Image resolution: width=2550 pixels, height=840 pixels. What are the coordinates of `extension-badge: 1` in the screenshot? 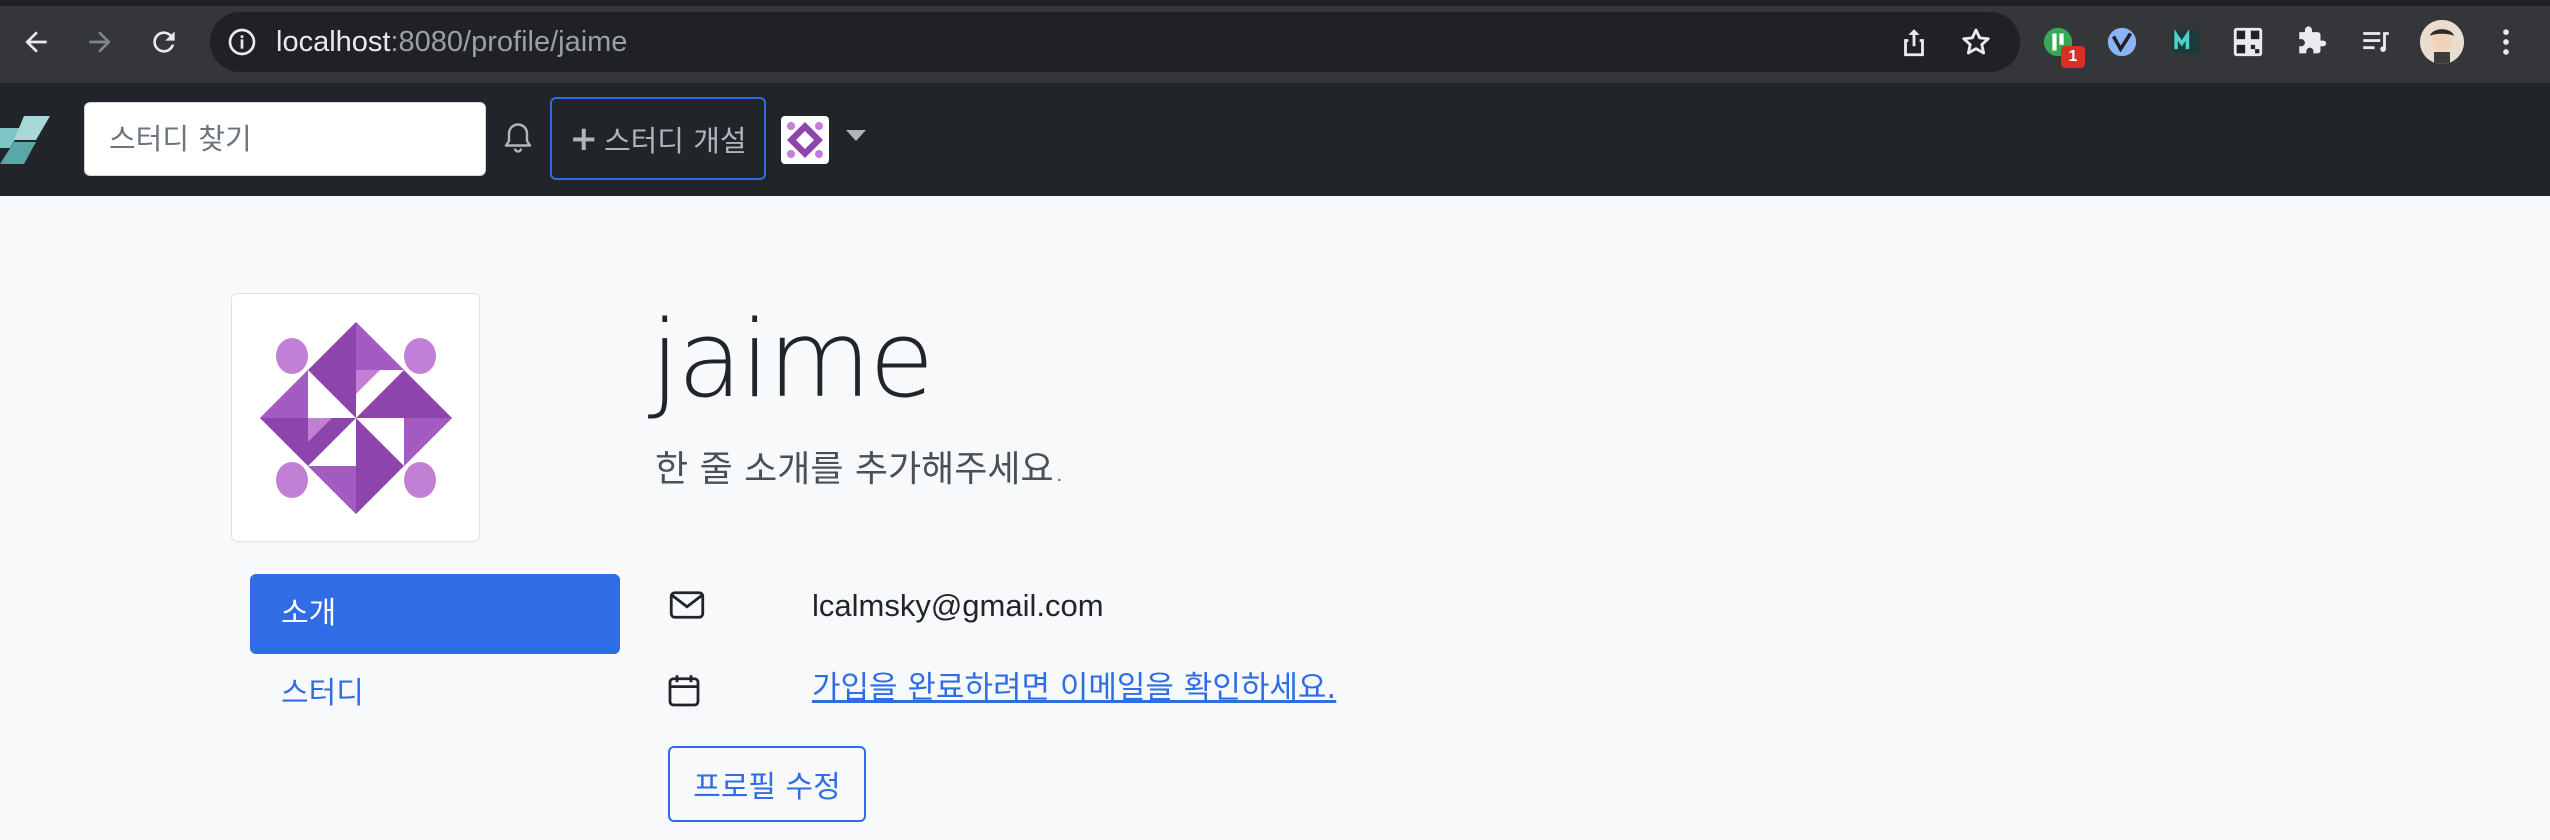 It's located at (2073, 57).